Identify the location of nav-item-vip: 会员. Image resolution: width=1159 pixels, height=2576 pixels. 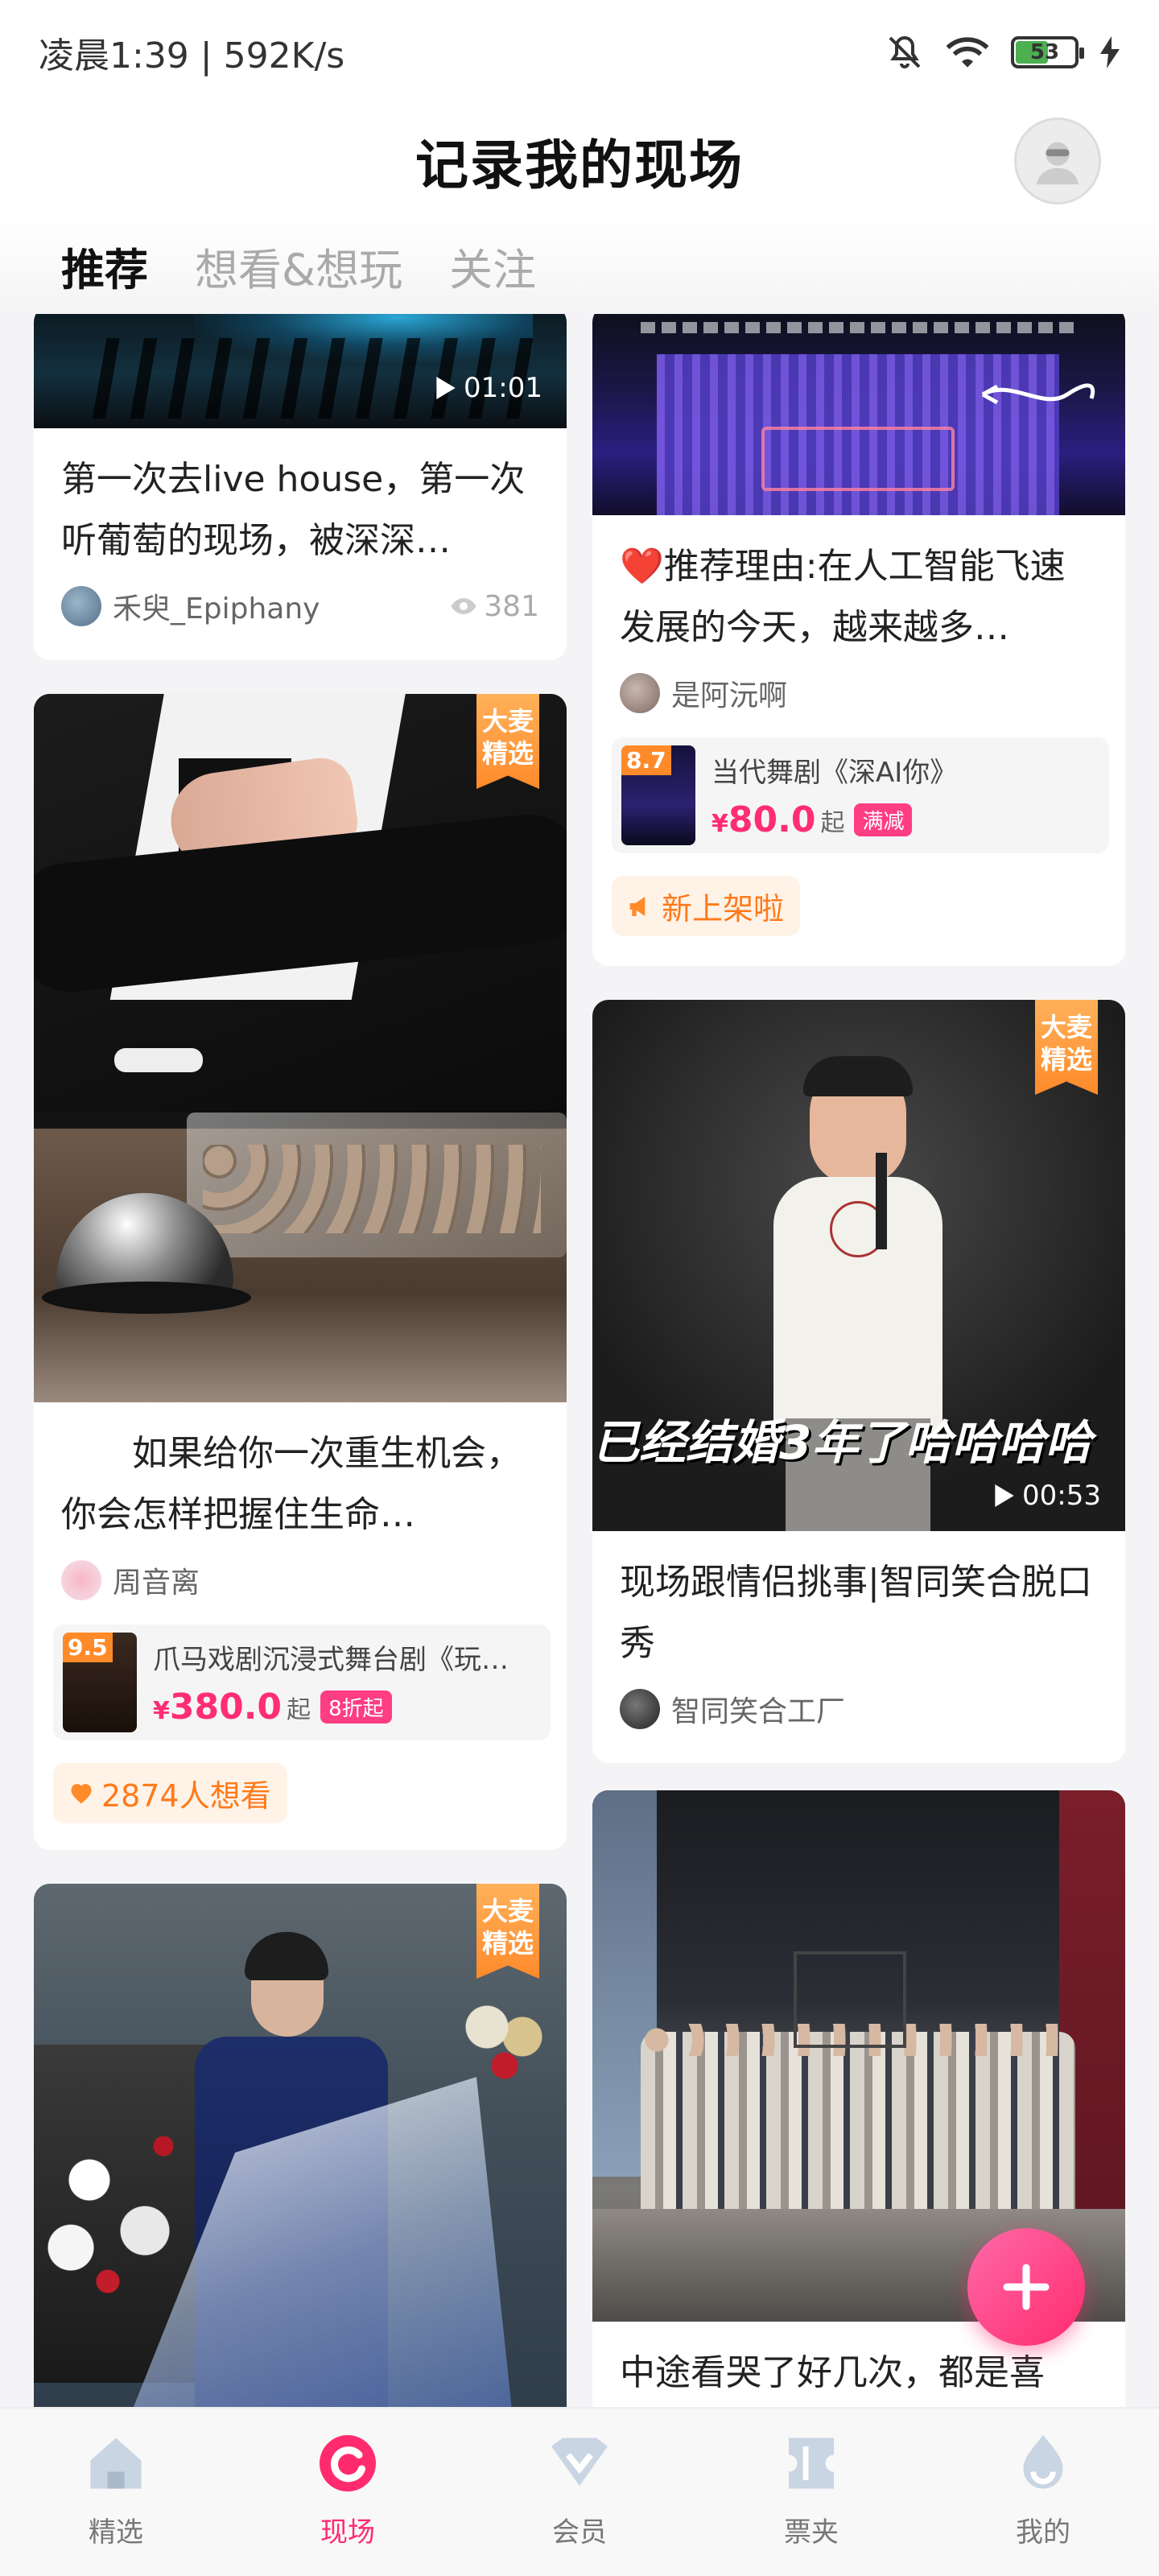
(579, 2492).